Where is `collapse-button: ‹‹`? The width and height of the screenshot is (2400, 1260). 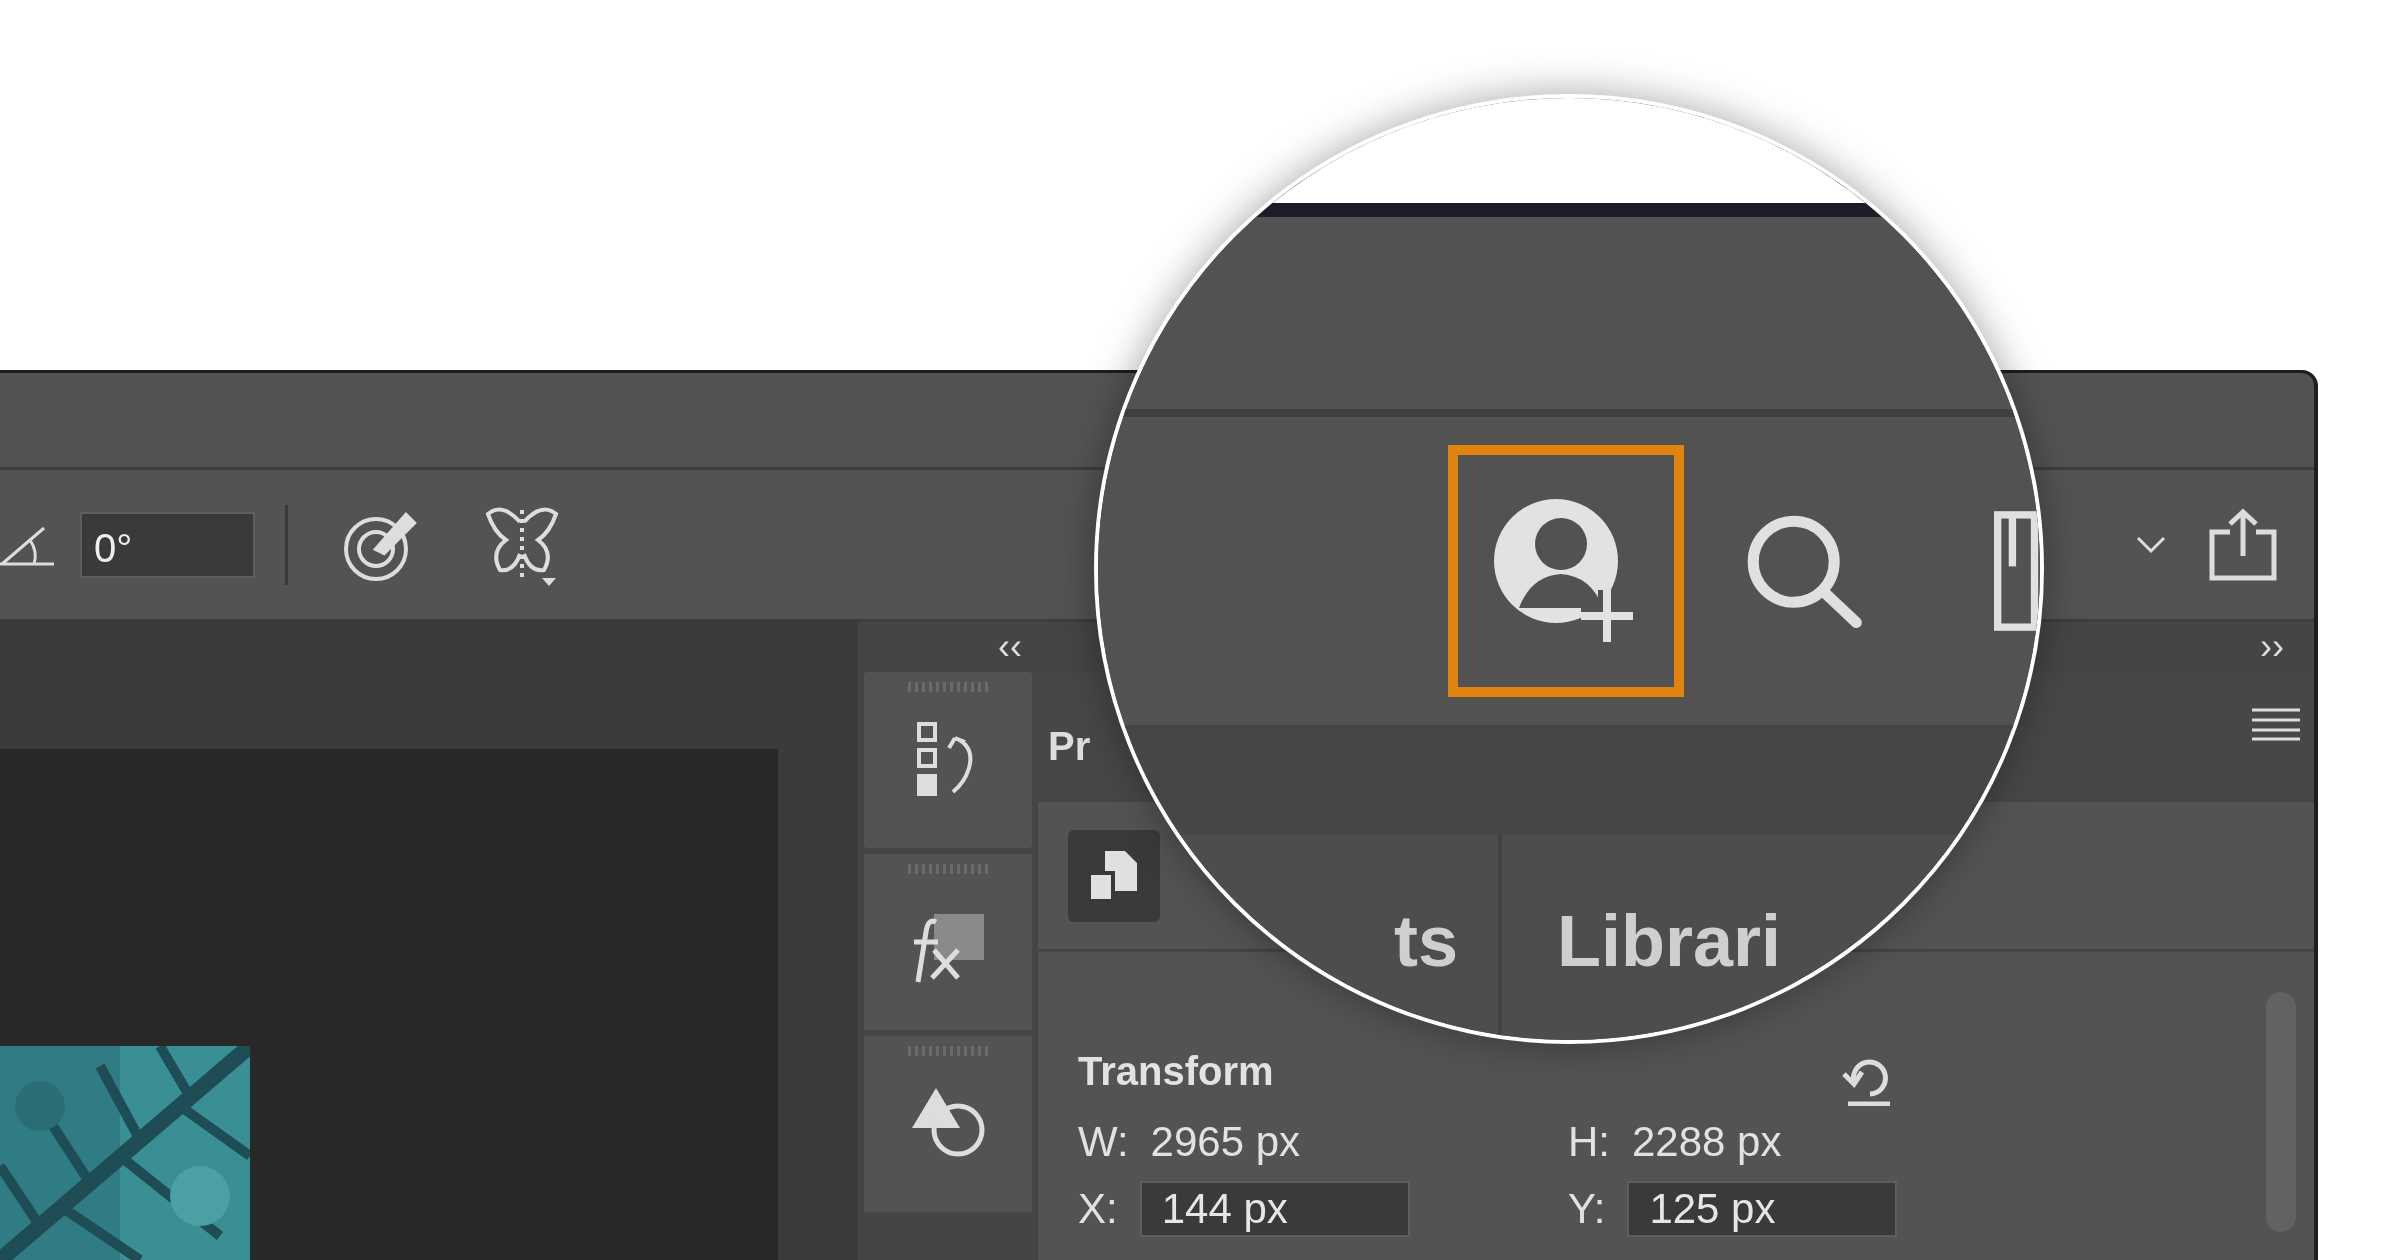 collapse-button: ‹‹ is located at coordinates (1010, 647).